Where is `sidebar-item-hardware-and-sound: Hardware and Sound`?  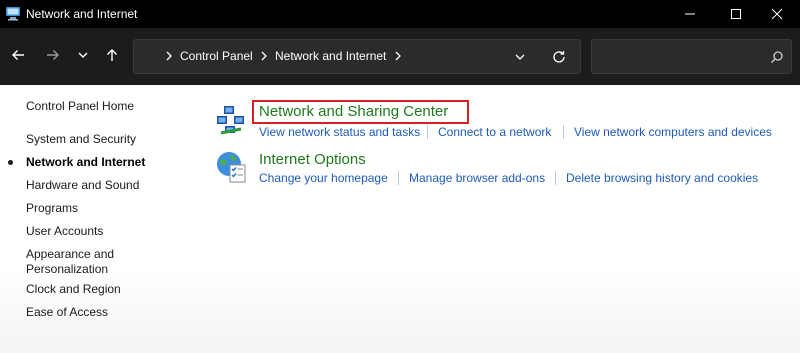 sidebar-item-hardware-and-sound: Hardware and Sound is located at coordinates (82, 185).